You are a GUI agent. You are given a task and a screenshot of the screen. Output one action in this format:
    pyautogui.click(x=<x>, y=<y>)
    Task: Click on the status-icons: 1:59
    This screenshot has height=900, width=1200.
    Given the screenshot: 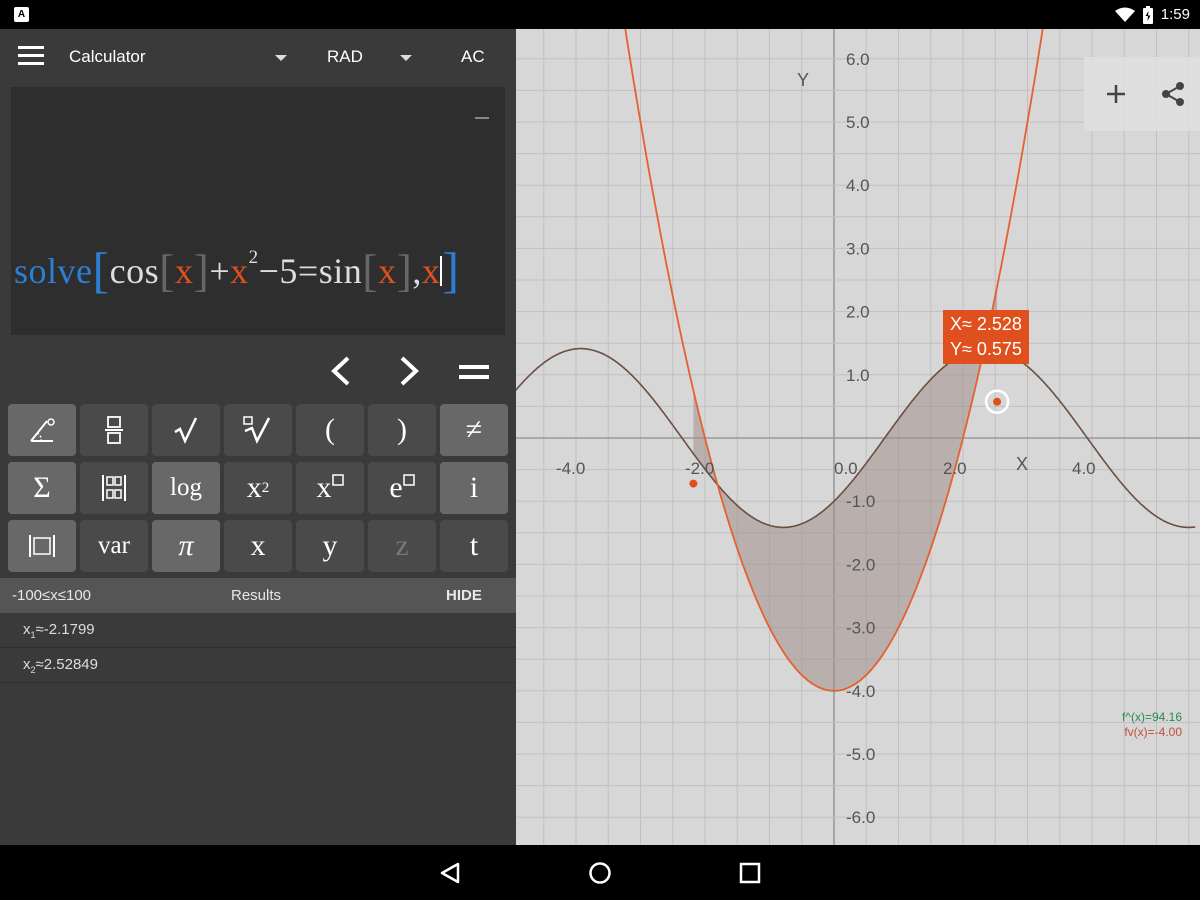 What is the action you would take?
    pyautogui.click(x=1152, y=14)
    